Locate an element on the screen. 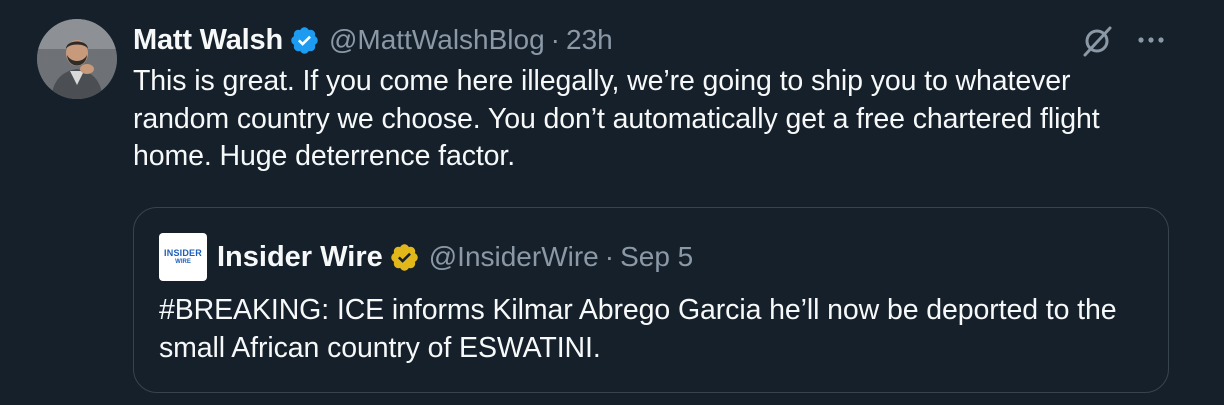 The width and height of the screenshot is (1224, 405). quoted-author-avatar: INSIDER WIRE is located at coordinates (183, 257).